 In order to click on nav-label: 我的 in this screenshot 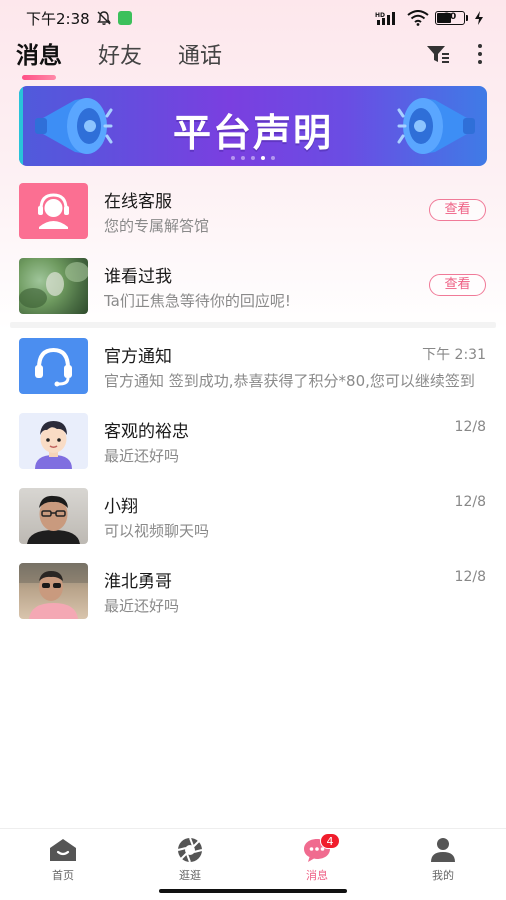, I will do `click(443, 875)`.